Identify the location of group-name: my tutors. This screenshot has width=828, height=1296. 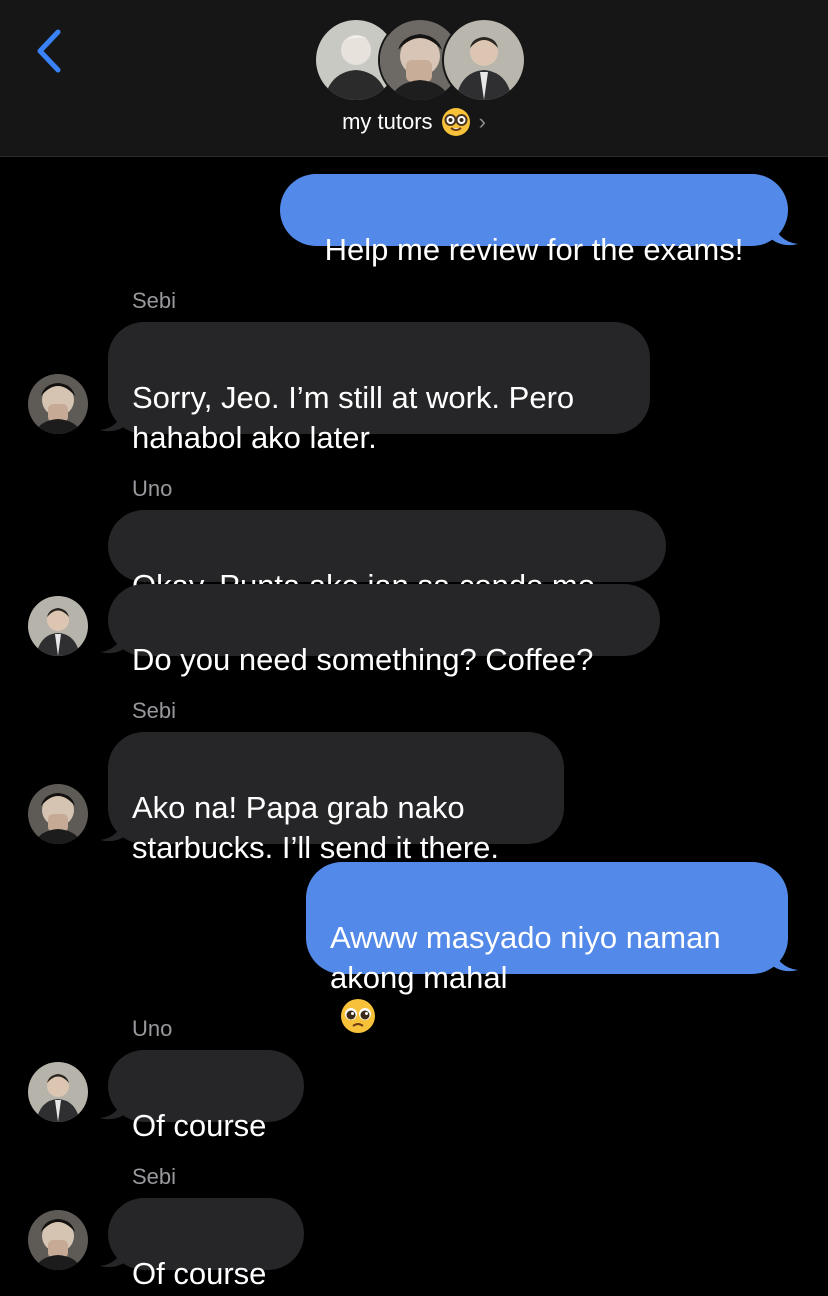
(387, 121).